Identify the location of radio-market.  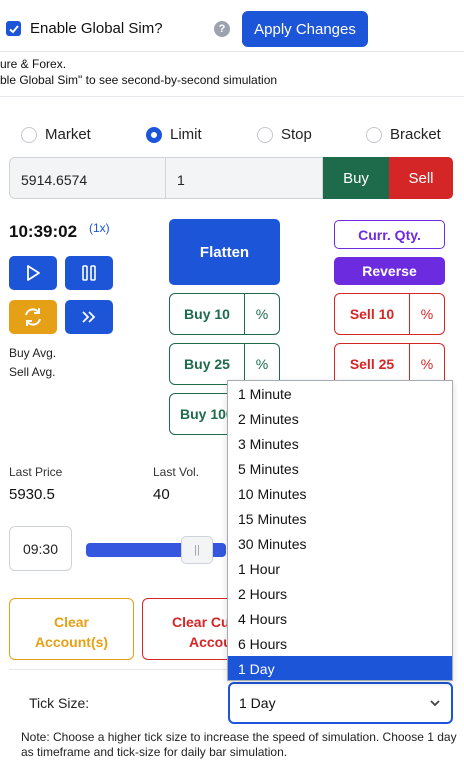
(29, 135).